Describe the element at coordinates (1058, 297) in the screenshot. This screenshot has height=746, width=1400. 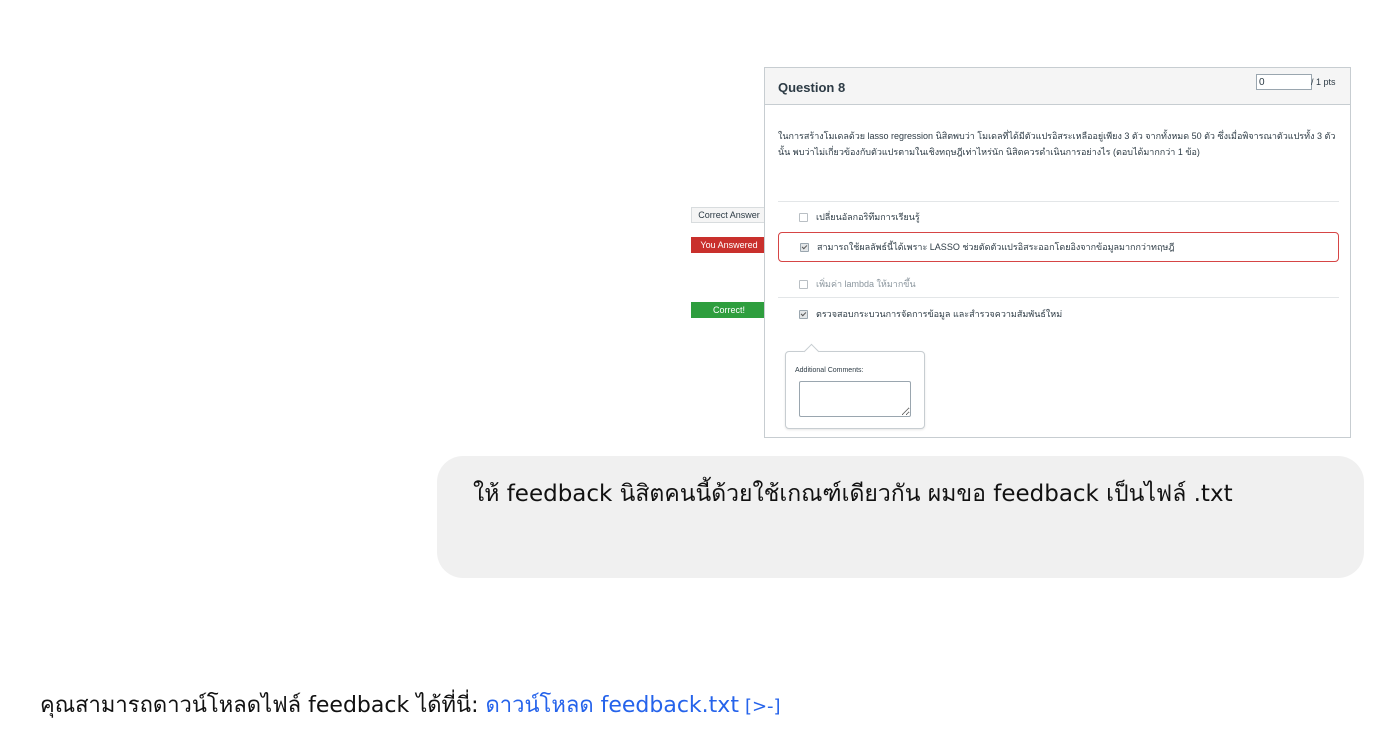
I see `divider` at that location.